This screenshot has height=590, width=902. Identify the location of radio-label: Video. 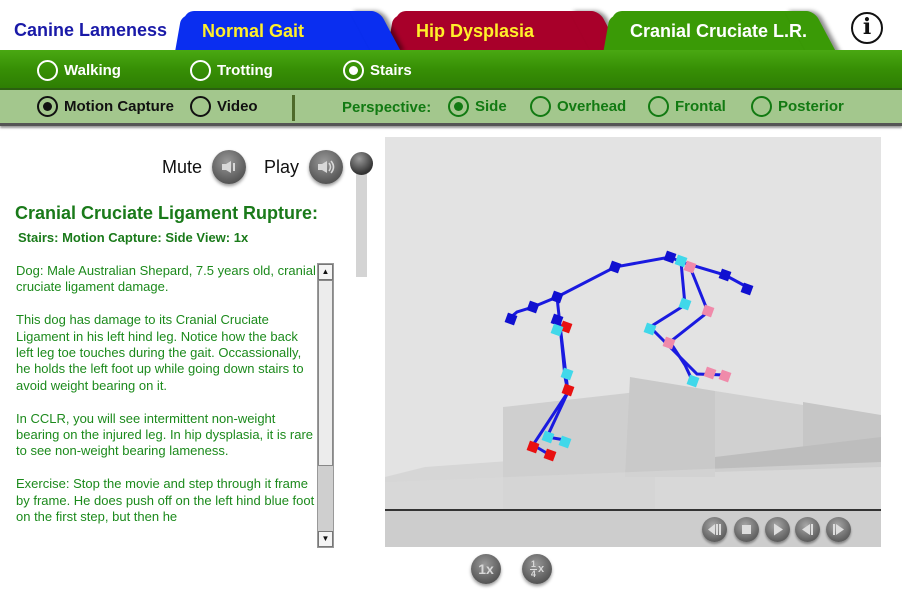
(237, 106).